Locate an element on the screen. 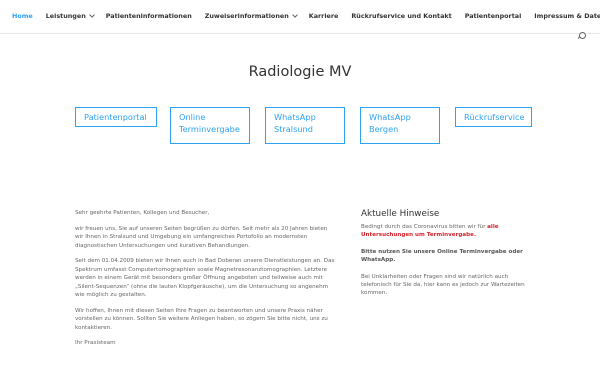 The image size is (600, 375). rueckrufservice-button: Rückrufservice is located at coordinates (493, 117).